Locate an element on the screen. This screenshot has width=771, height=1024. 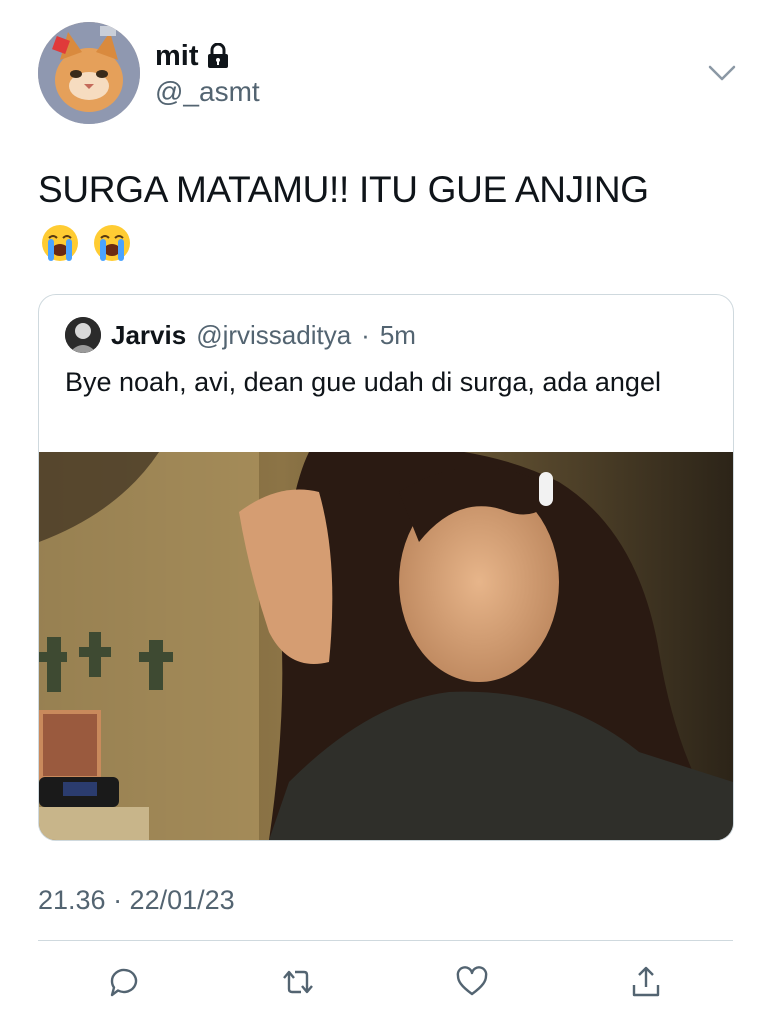
reply-icon is located at coordinates (124, 982).